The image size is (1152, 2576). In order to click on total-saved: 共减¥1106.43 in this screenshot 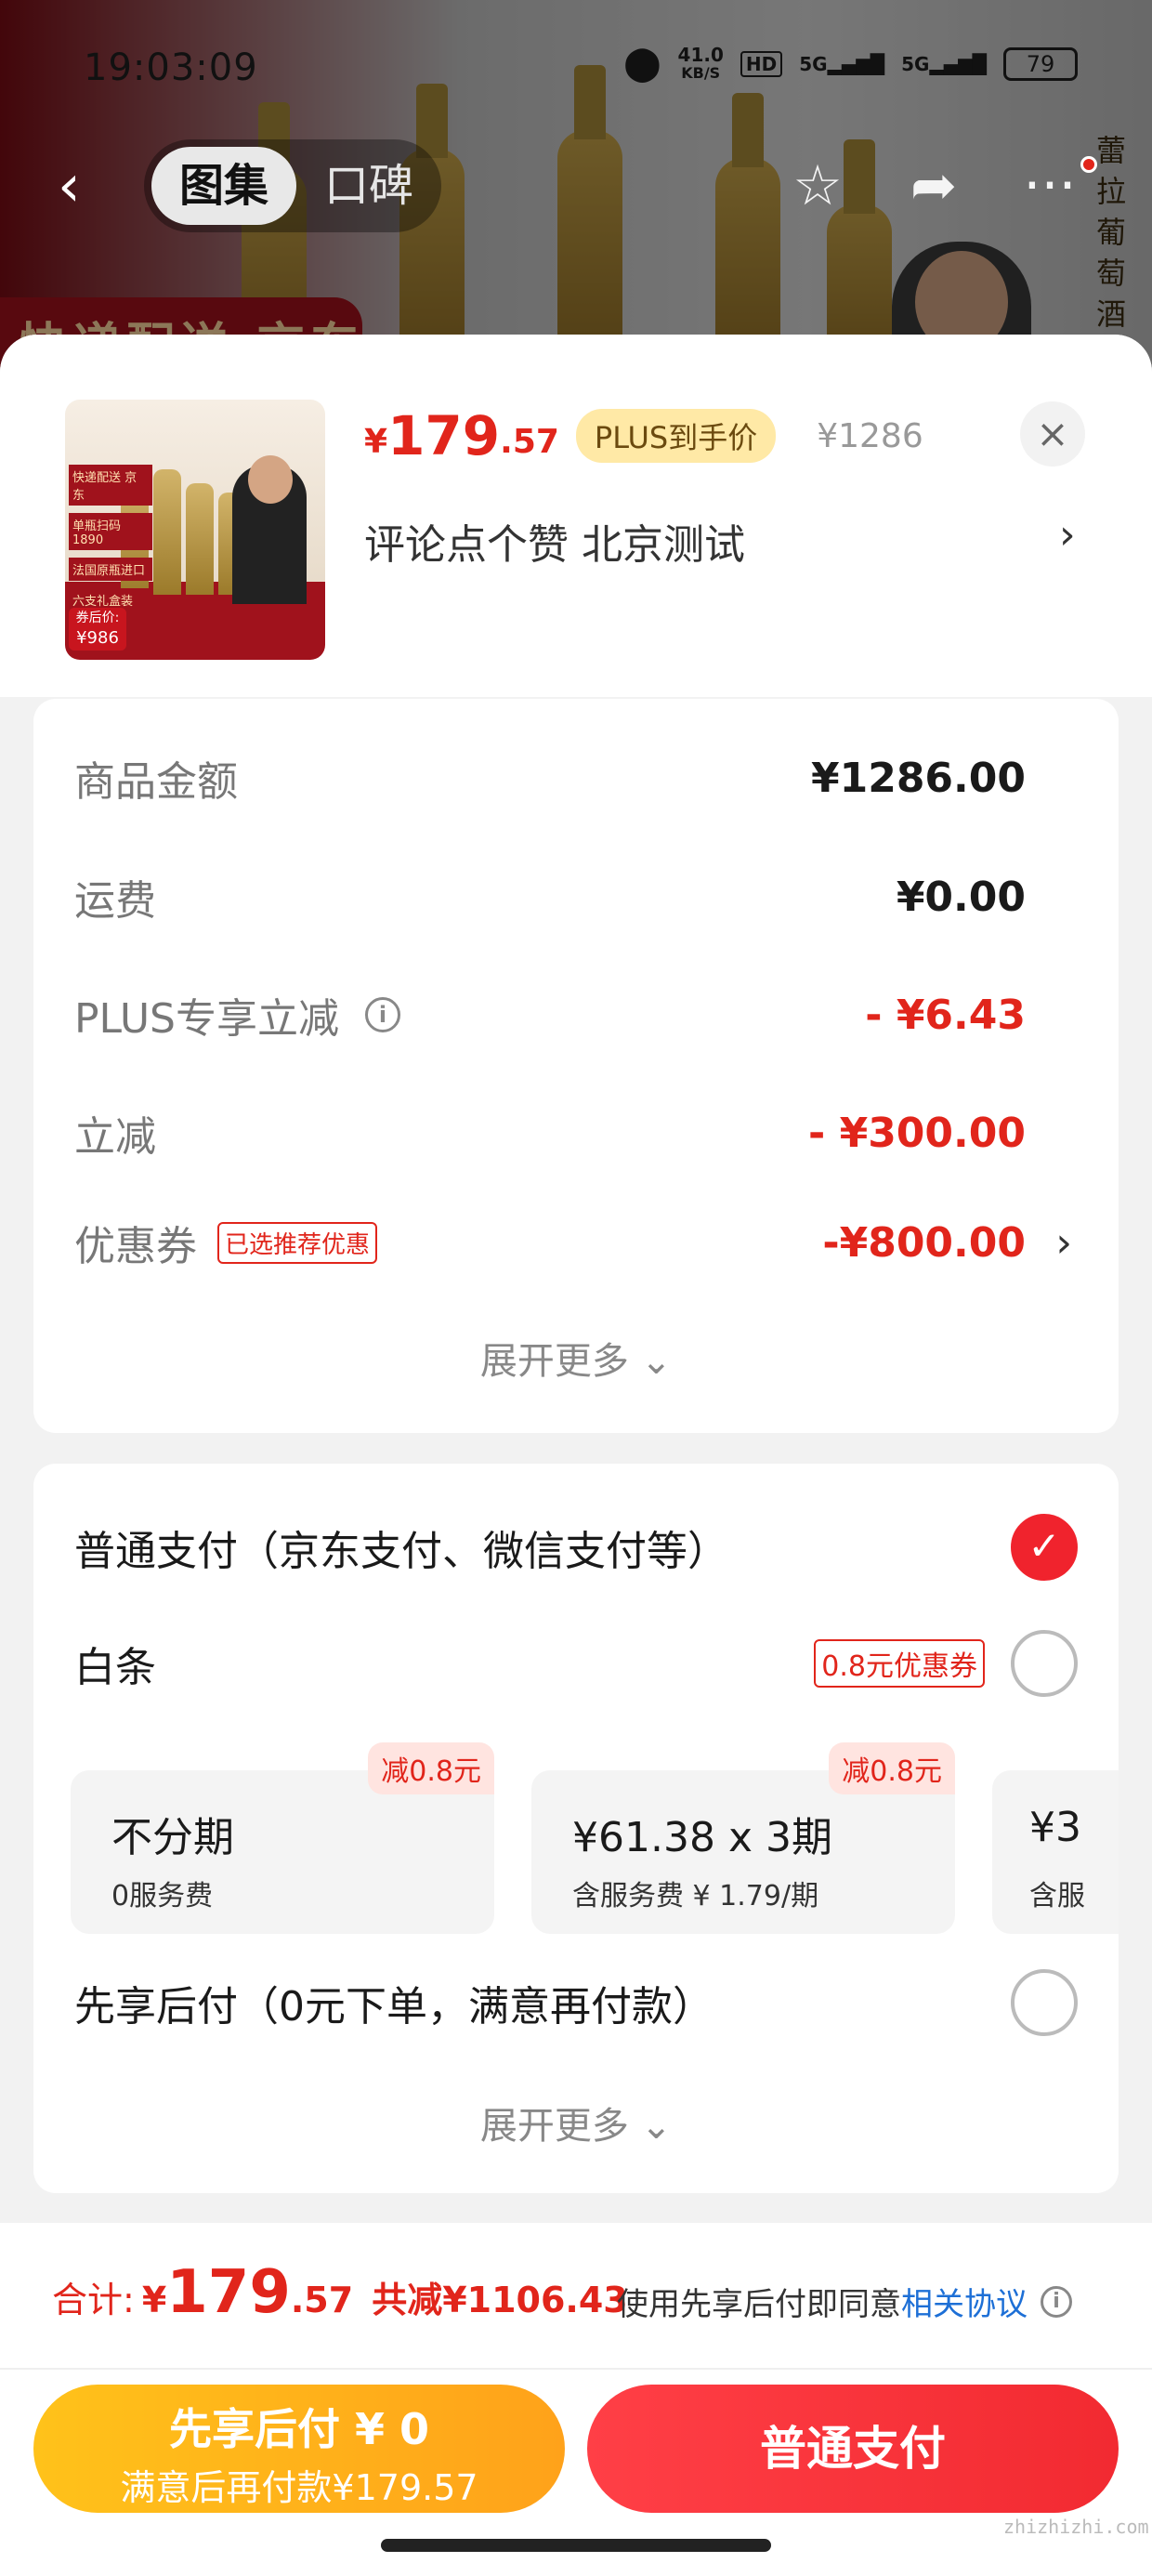, I will do `click(500, 2300)`.